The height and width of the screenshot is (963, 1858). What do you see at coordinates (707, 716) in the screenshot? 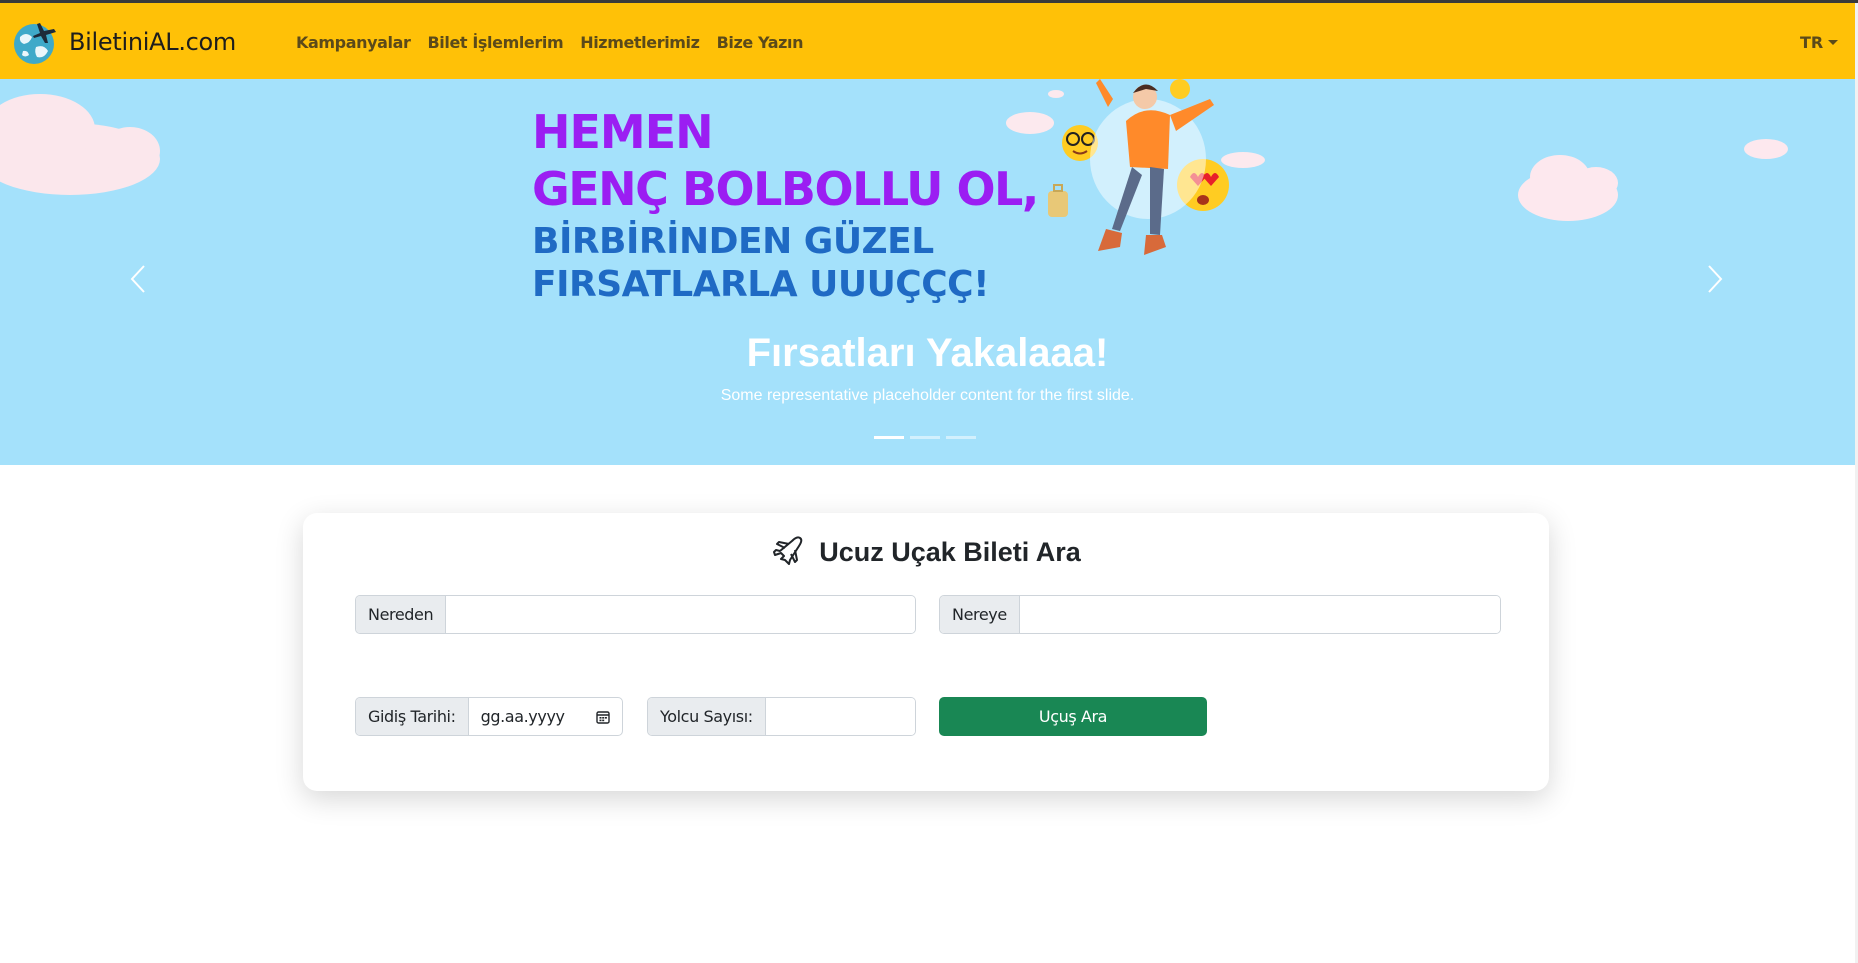
I see `passenger-label: Yolcu Sayısı:` at bounding box center [707, 716].